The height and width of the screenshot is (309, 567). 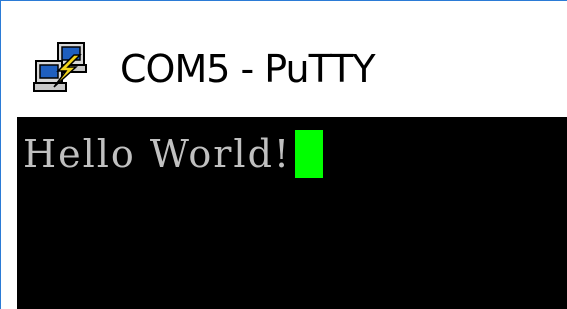 What do you see at coordinates (63, 70) in the screenshot?
I see `putty-icon` at bounding box center [63, 70].